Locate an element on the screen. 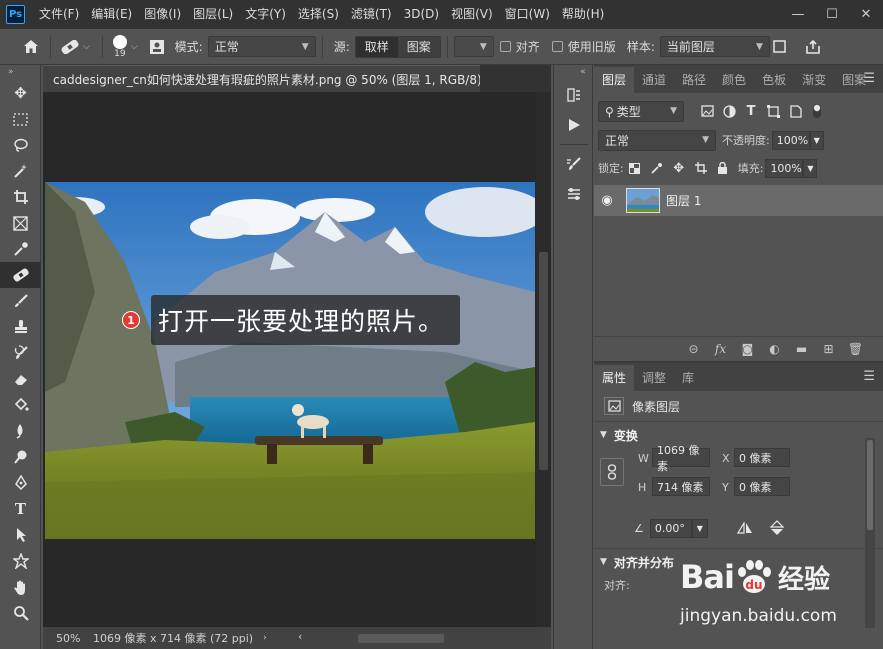  fill-input: 100% is located at coordinates (784, 168).